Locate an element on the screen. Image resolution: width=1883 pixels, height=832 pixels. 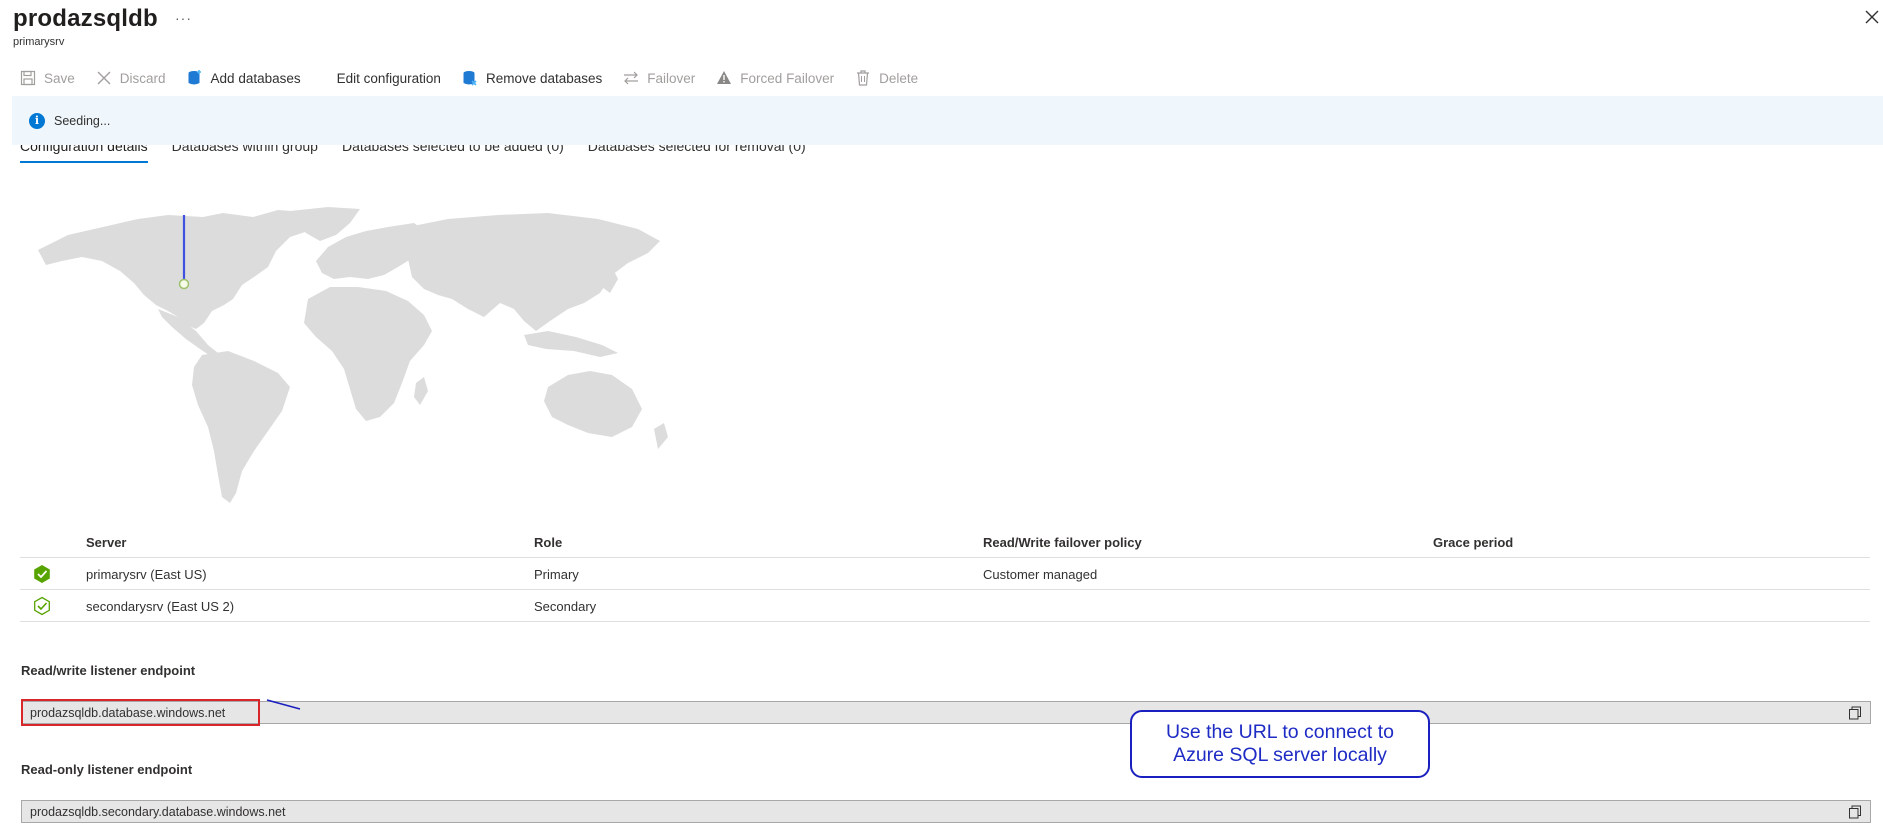
page-title: prodazsqldb is located at coordinates (85, 18).